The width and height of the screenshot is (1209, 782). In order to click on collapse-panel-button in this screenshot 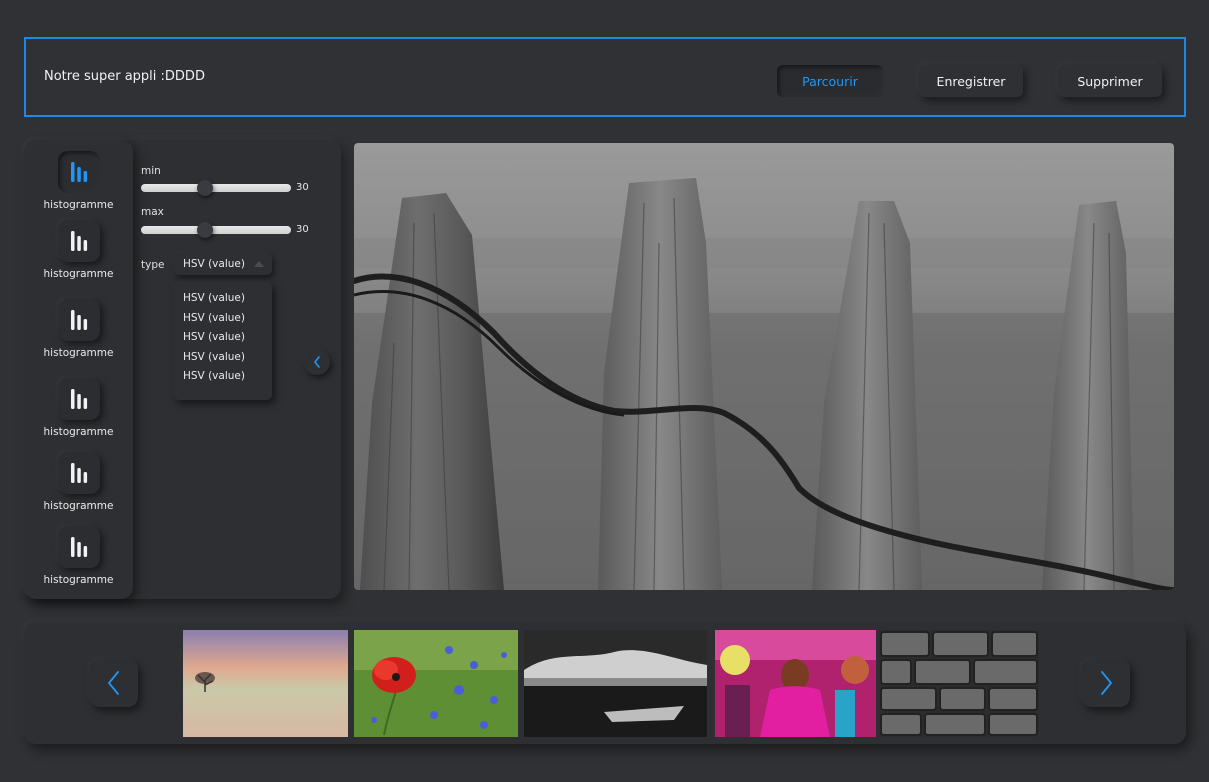, I will do `click(317, 362)`.